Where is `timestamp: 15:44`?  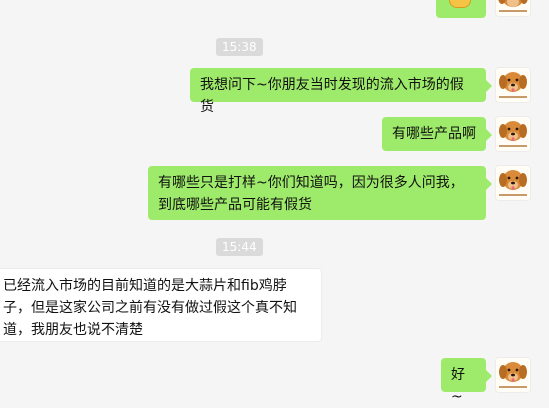
timestamp: 15:44 is located at coordinates (239, 247).